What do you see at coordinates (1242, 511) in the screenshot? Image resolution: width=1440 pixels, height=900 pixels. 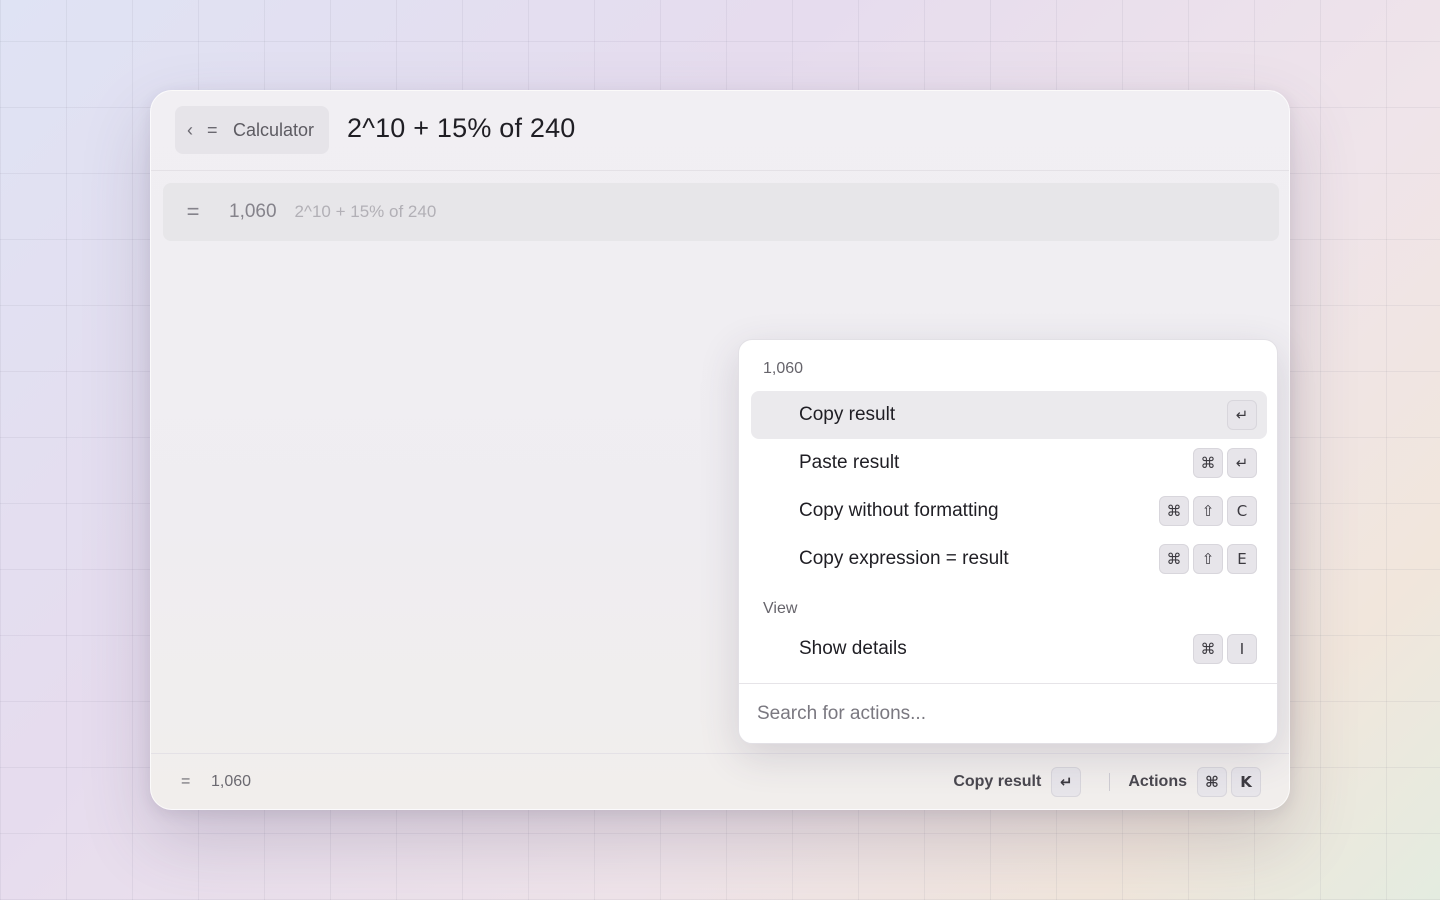 I see `c-key: C` at bounding box center [1242, 511].